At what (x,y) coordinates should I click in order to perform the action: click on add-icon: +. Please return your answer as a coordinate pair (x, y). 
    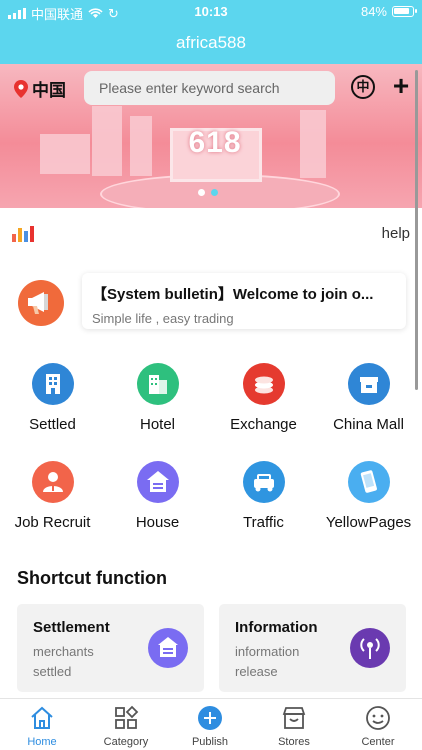
    Looking at the image, I should click on (401, 86).